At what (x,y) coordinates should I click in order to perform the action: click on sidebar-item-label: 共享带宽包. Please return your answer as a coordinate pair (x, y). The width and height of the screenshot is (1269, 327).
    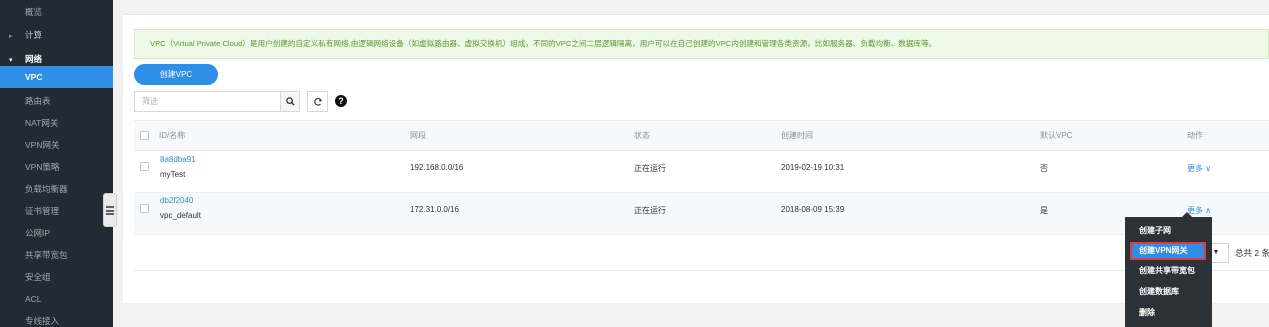
    Looking at the image, I should click on (46, 255).